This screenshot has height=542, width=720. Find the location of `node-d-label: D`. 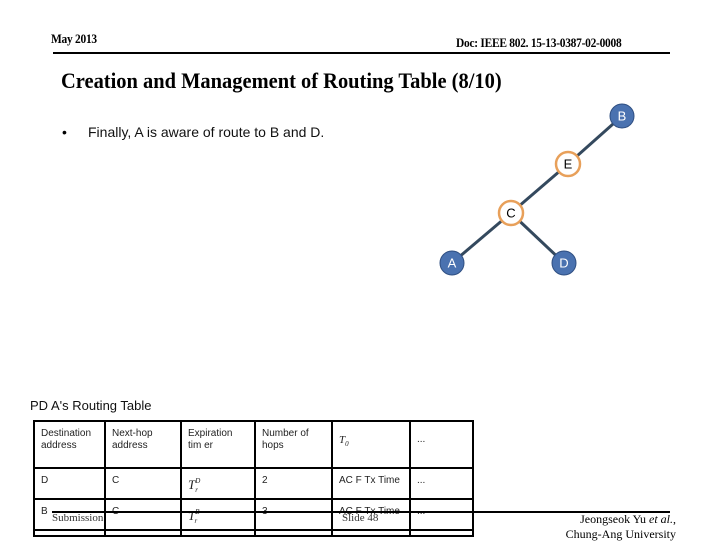

node-d-label: D is located at coordinates (563, 263).